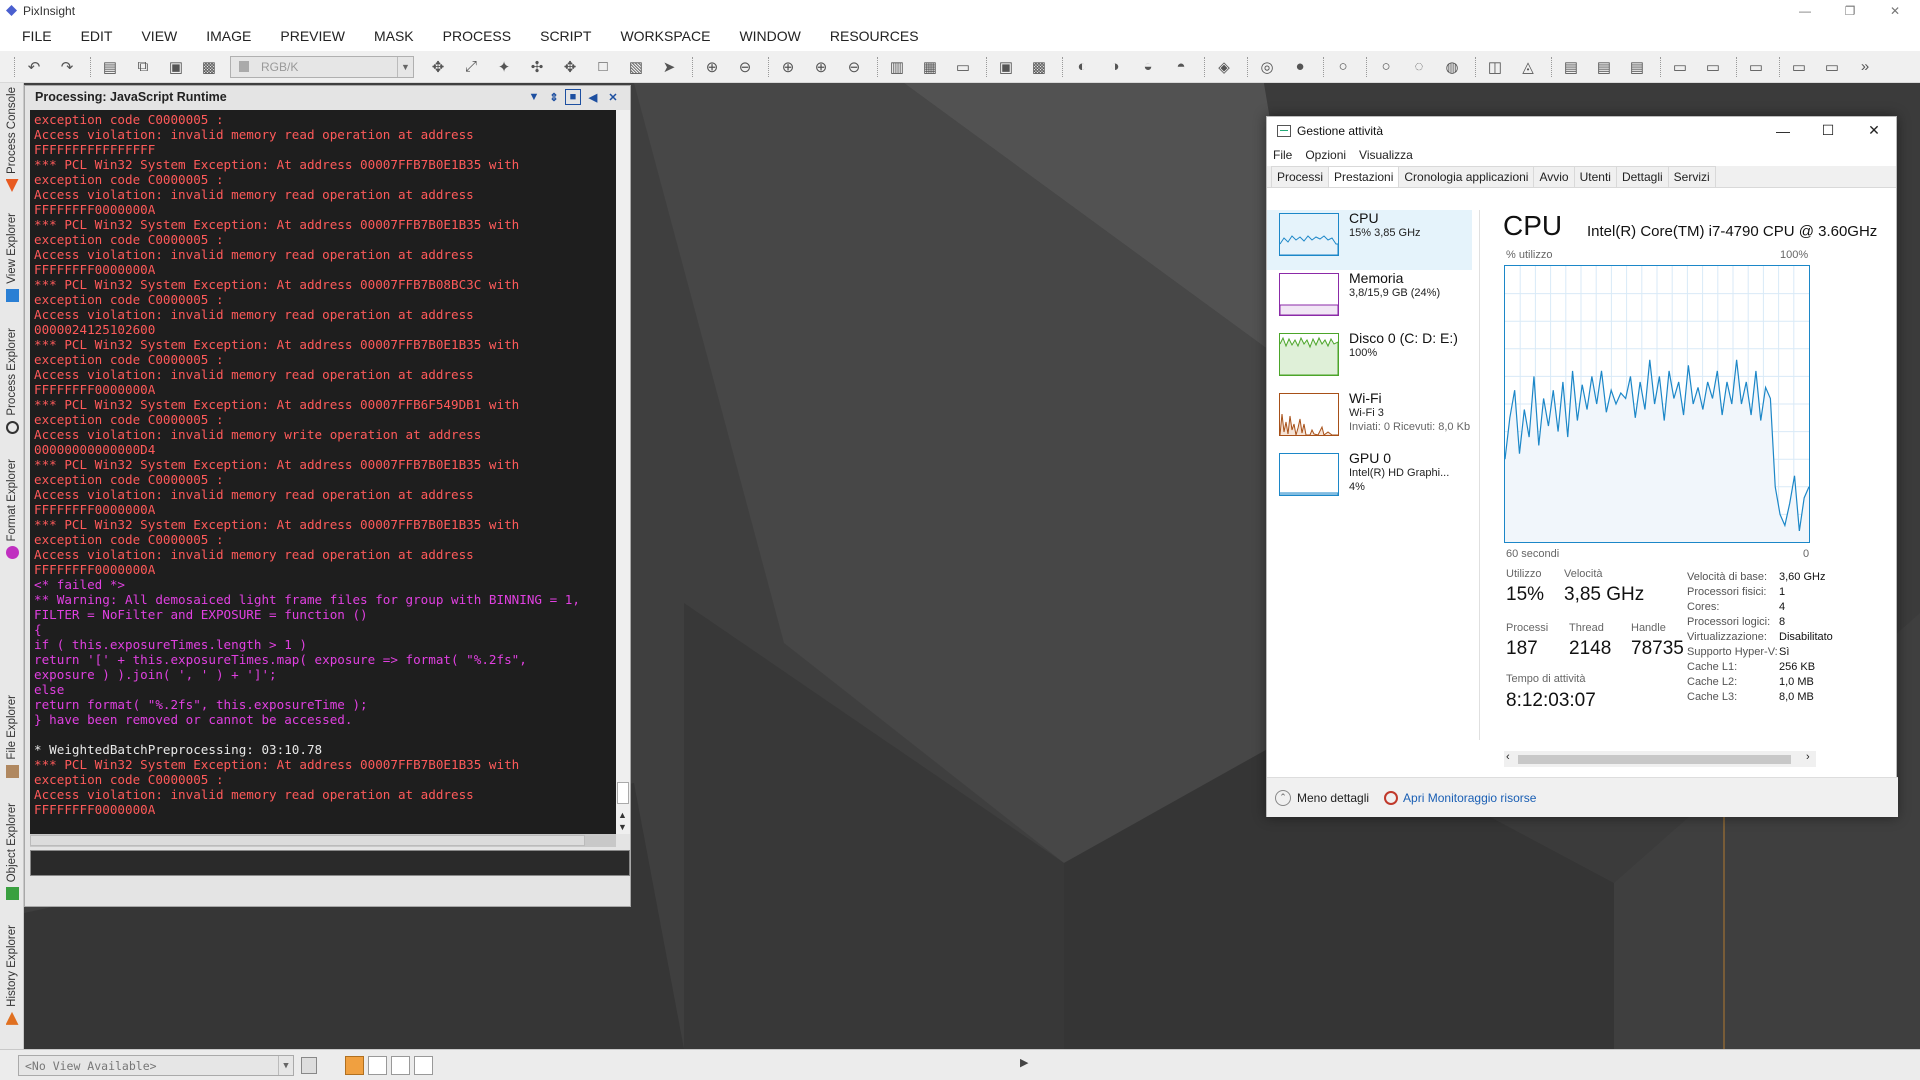  Describe the element at coordinates (12, 381) in the screenshot. I see `tab-process-explorer: Process Explorer` at that location.